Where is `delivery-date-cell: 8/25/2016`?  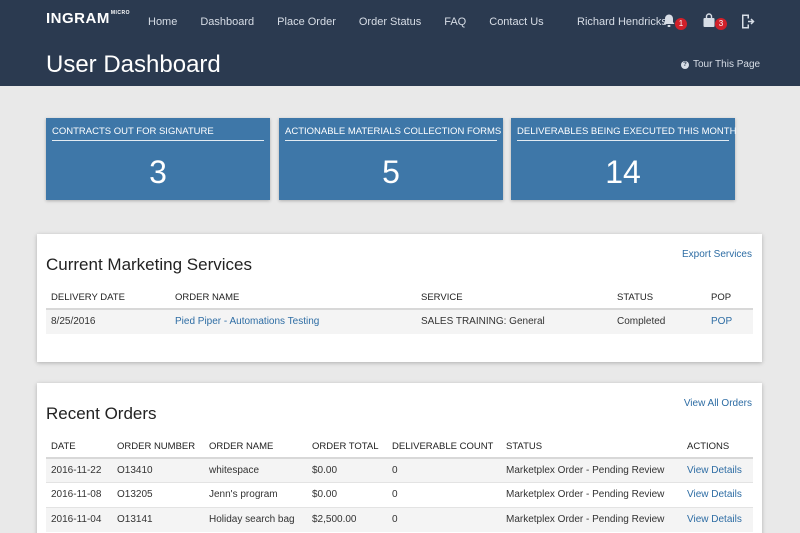 delivery-date-cell: 8/25/2016 is located at coordinates (108, 321).